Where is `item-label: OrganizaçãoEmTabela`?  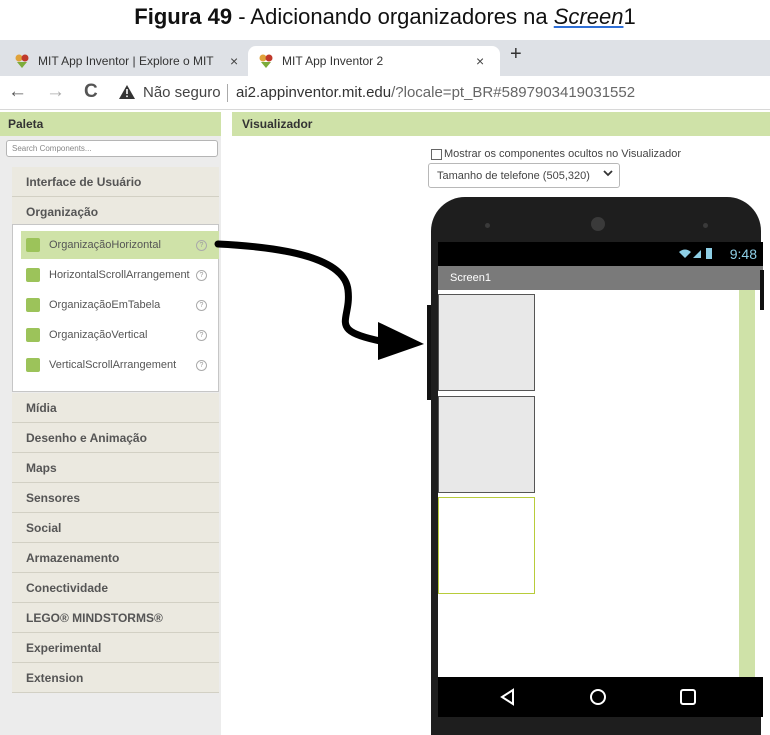 item-label: OrganizaçãoEmTabela is located at coordinates (105, 305).